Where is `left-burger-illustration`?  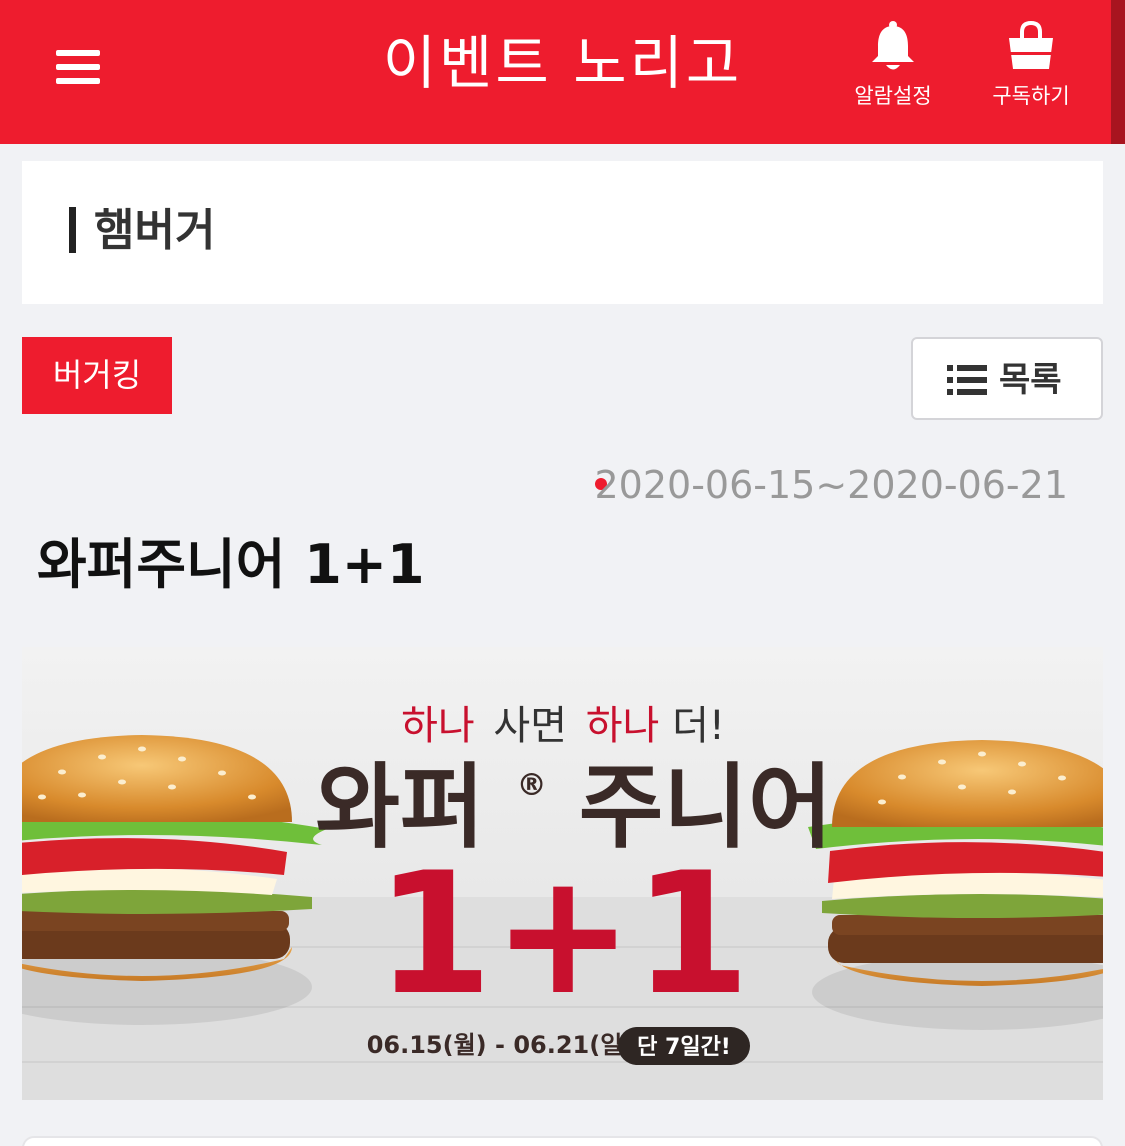
left-burger-illustration is located at coordinates (174, 880).